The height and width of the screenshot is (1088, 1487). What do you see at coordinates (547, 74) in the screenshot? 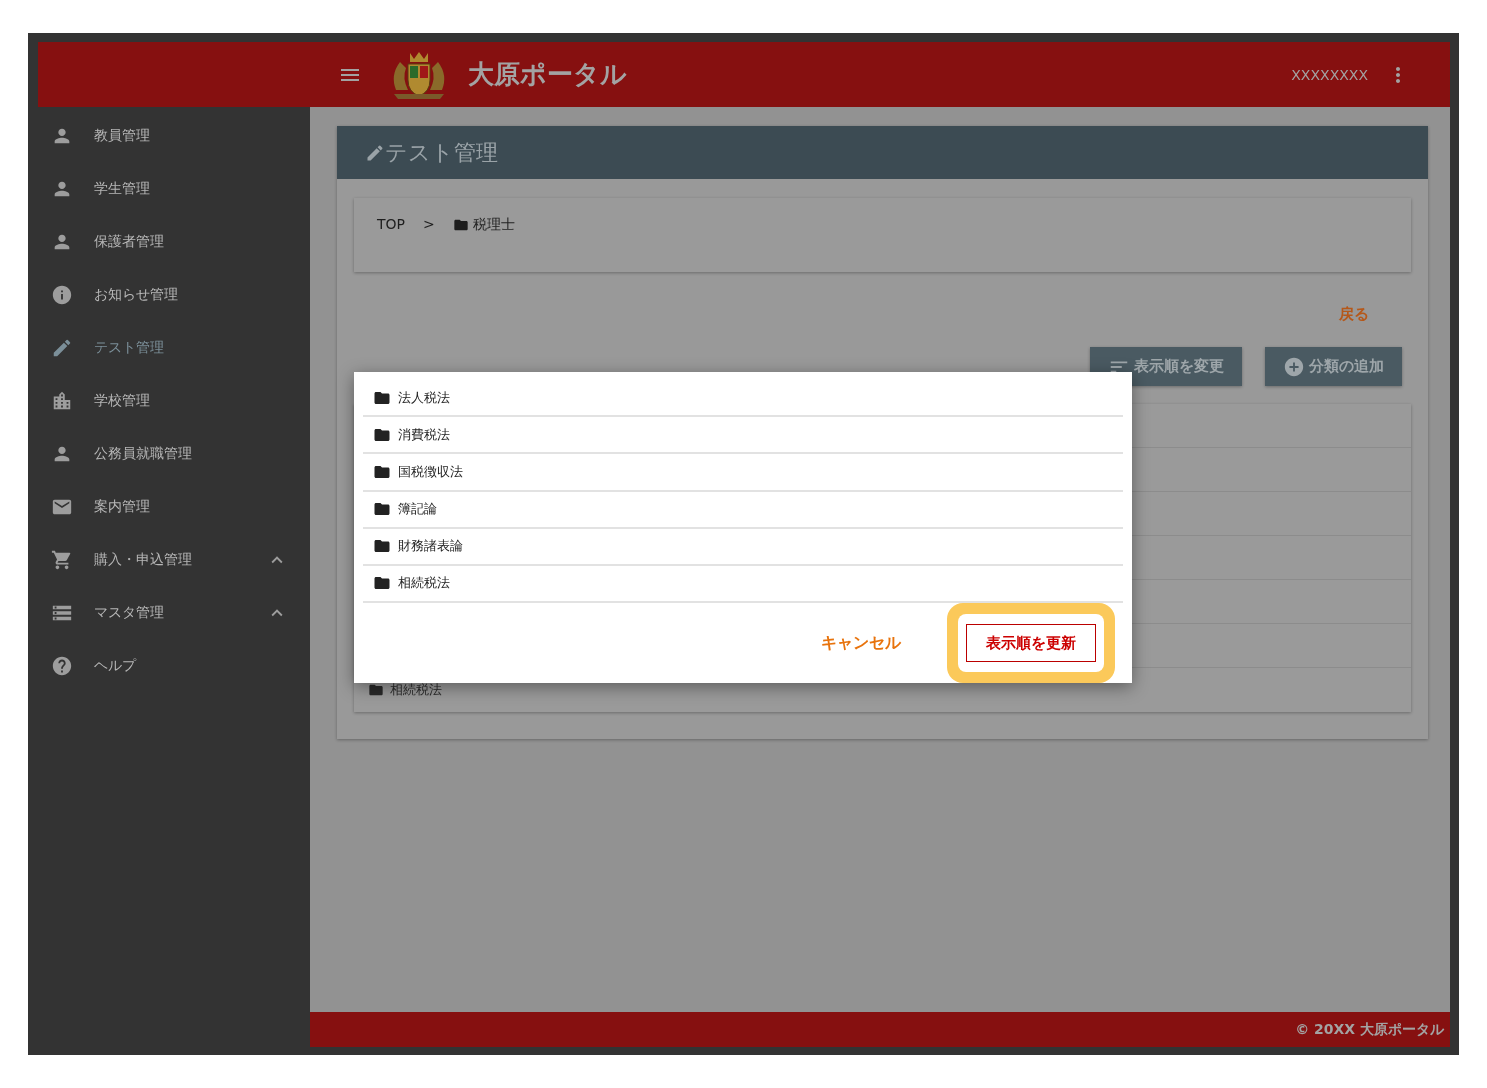
I see `portal-title: 大原ポータル` at bounding box center [547, 74].